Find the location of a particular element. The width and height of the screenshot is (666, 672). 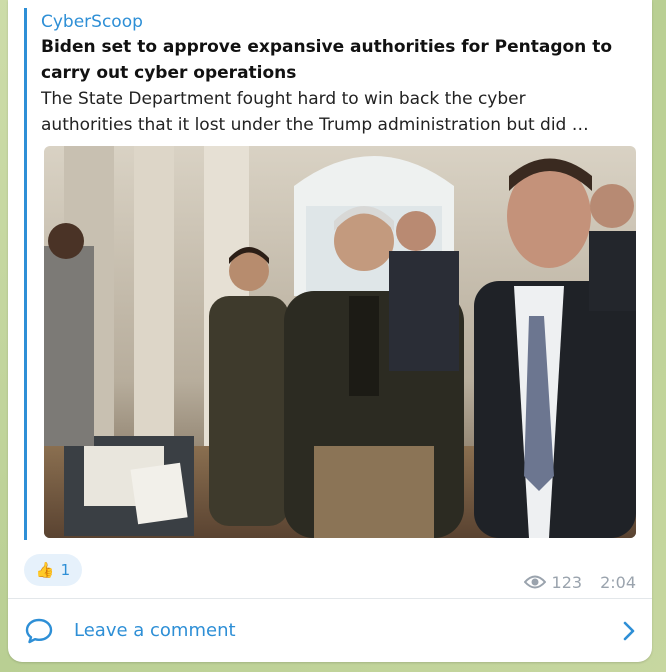

message-time: 2:04 is located at coordinates (618, 582).